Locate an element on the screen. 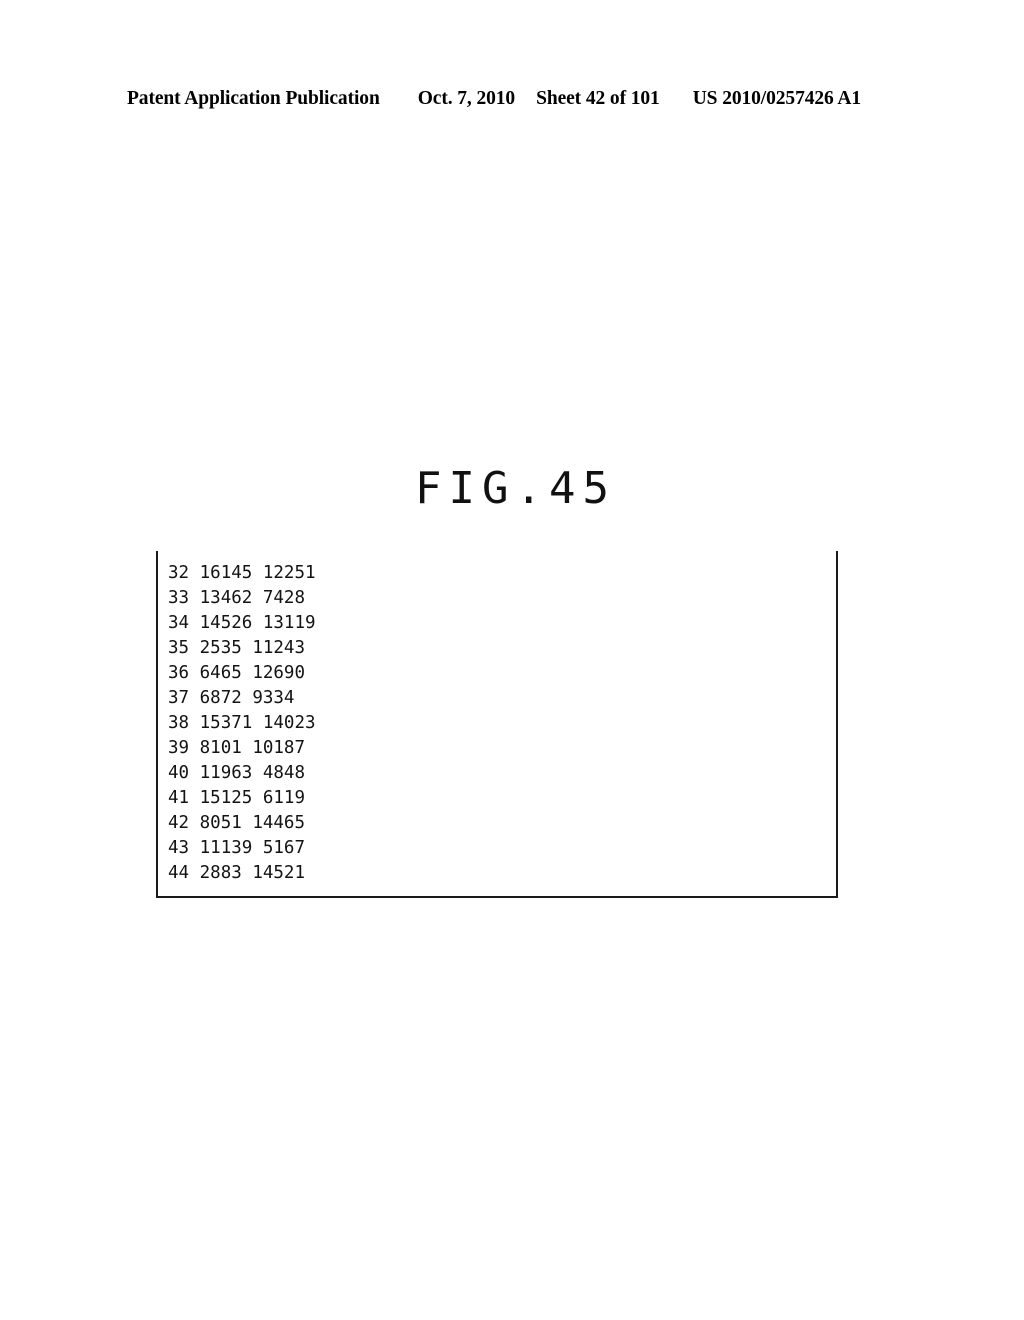 This screenshot has height=1320, width=1024. listing-value-b: 14465 is located at coordinates (279, 823).